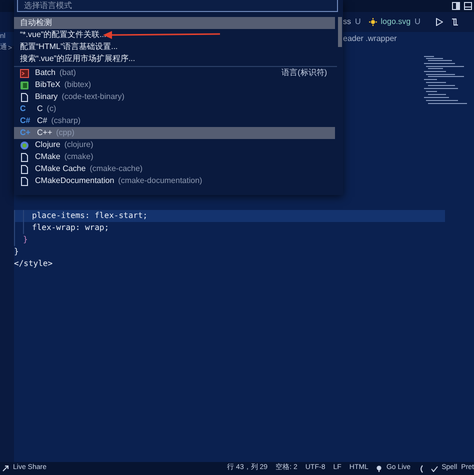  I want to click on layout-icon, so click(468, 6).